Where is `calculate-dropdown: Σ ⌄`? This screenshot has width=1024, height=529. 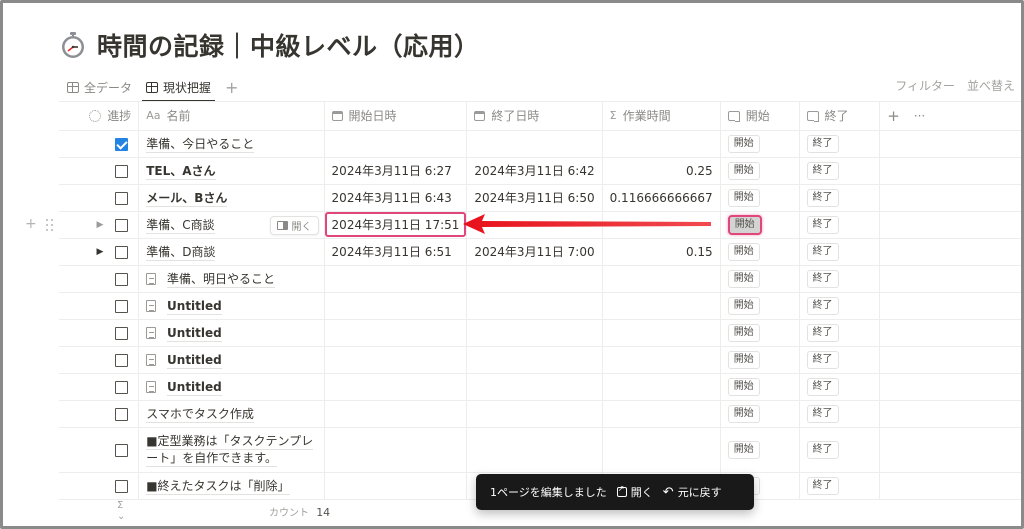
calculate-dropdown: Σ ⌄ is located at coordinates (121, 511).